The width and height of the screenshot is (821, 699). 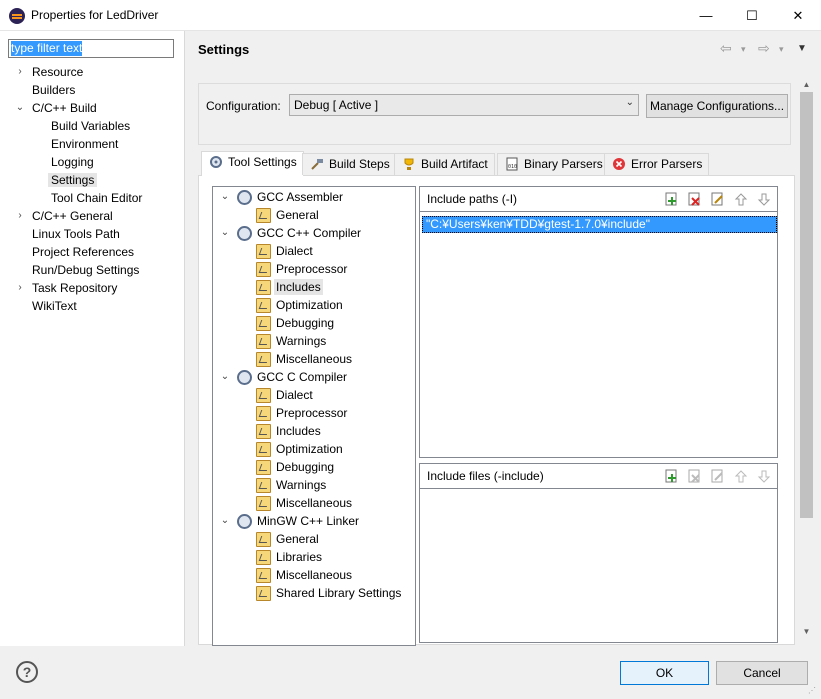 I want to click on tree-node-label: General, so click(x=297, y=539).